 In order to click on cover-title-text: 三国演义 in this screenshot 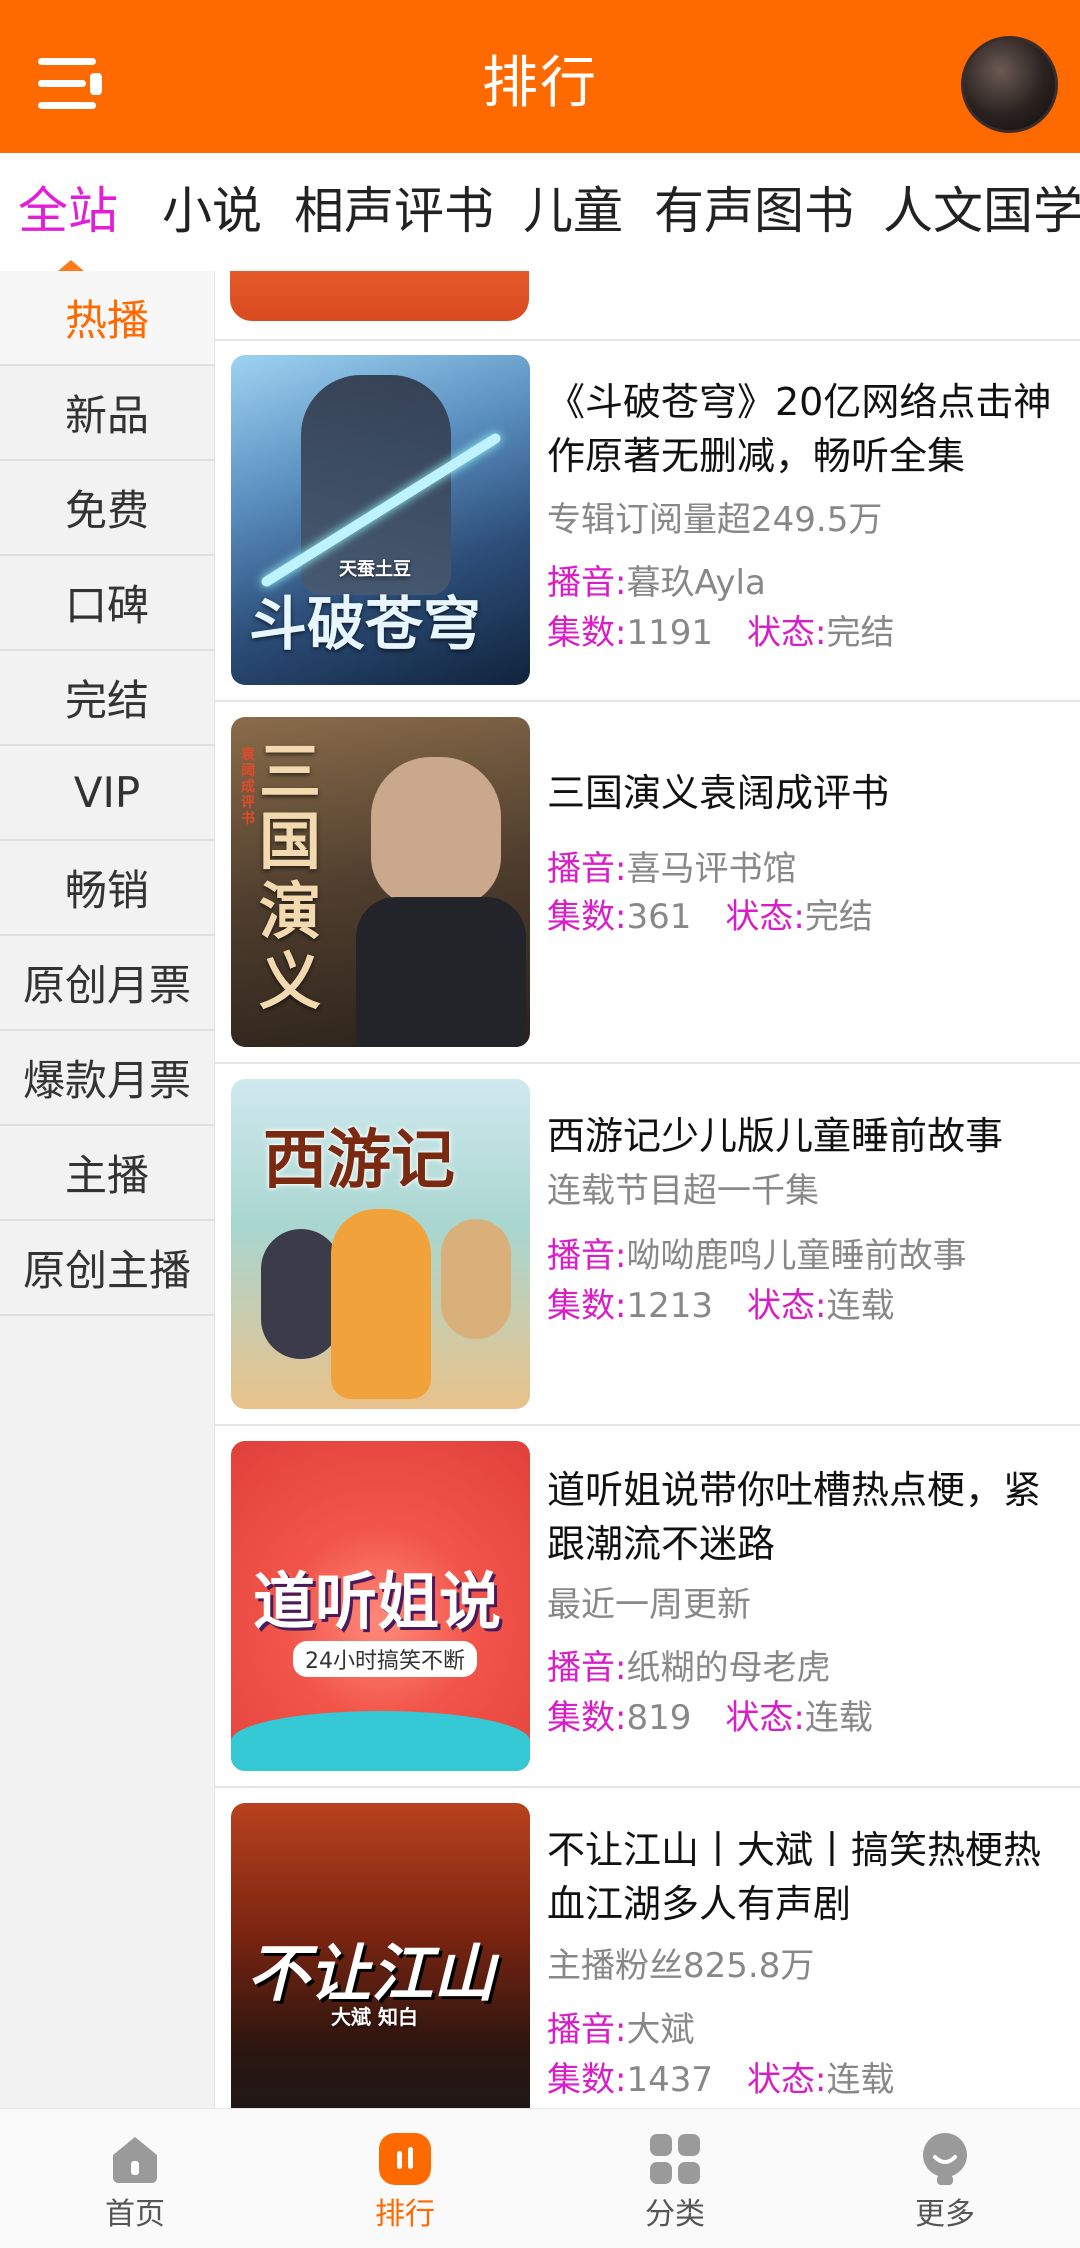, I will do `click(290, 876)`.